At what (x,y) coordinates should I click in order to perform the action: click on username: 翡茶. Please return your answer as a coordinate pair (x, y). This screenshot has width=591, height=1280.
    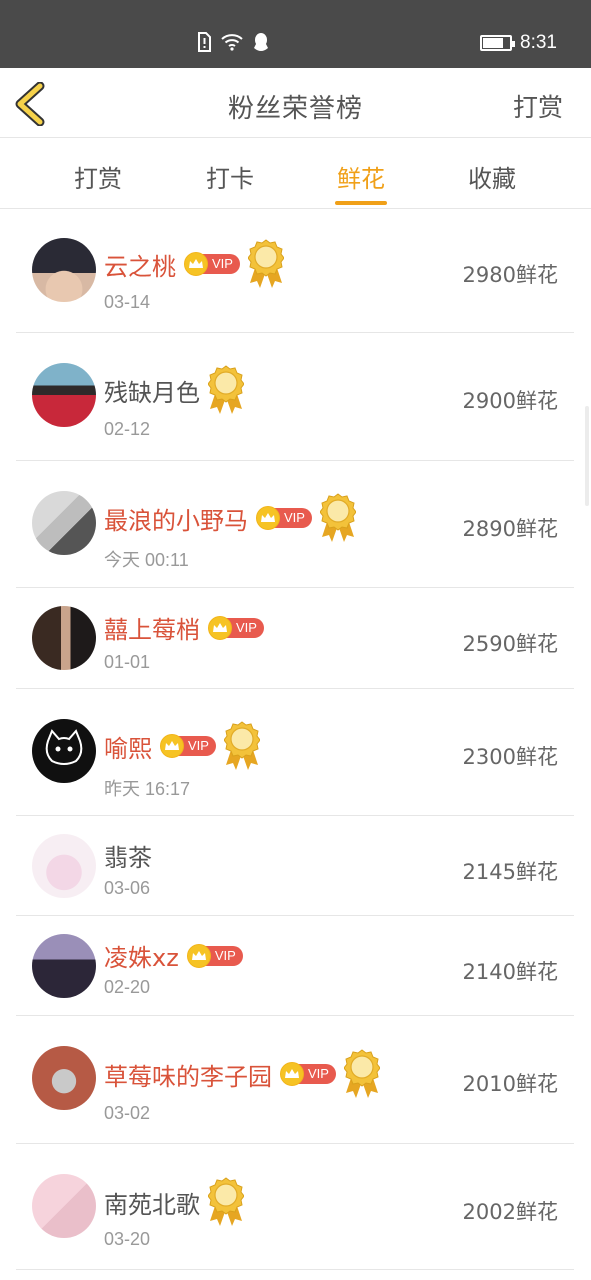
    Looking at the image, I should click on (128, 855).